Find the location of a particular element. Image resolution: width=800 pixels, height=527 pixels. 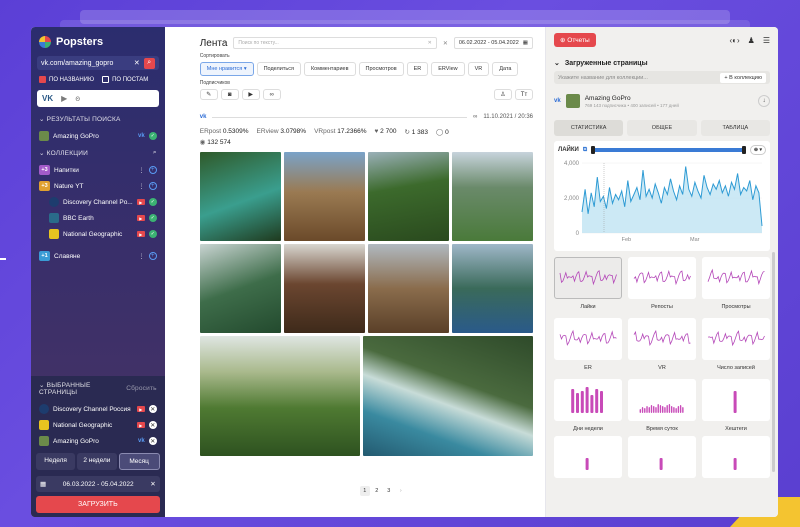

mini-chart-post-count is located at coordinates (736, 339).